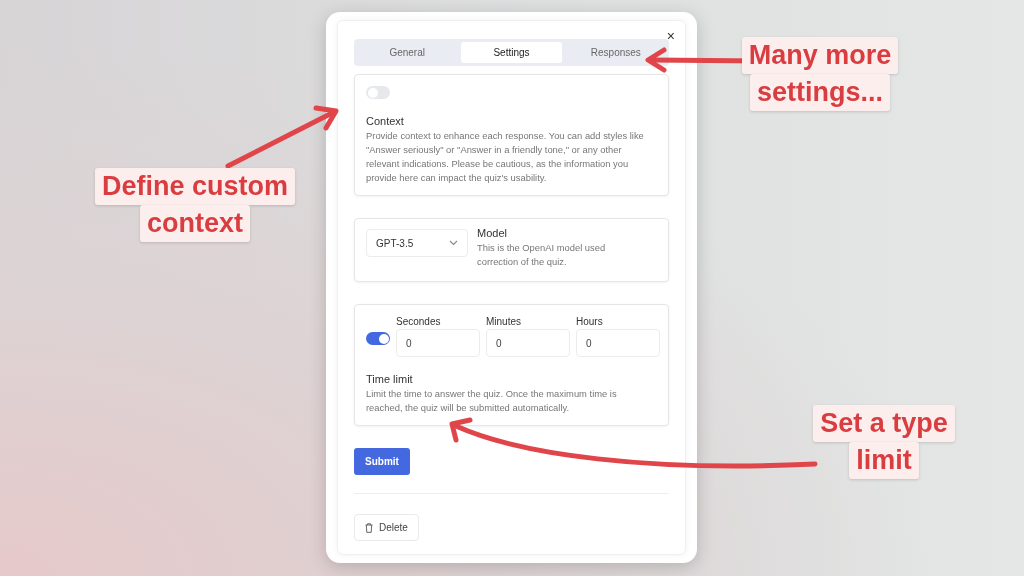 The height and width of the screenshot is (576, 1024). What do you see at coordinates (382, 461) in the screenshot?
I see `submit-button: Submit` at bounding box center [382, 461].